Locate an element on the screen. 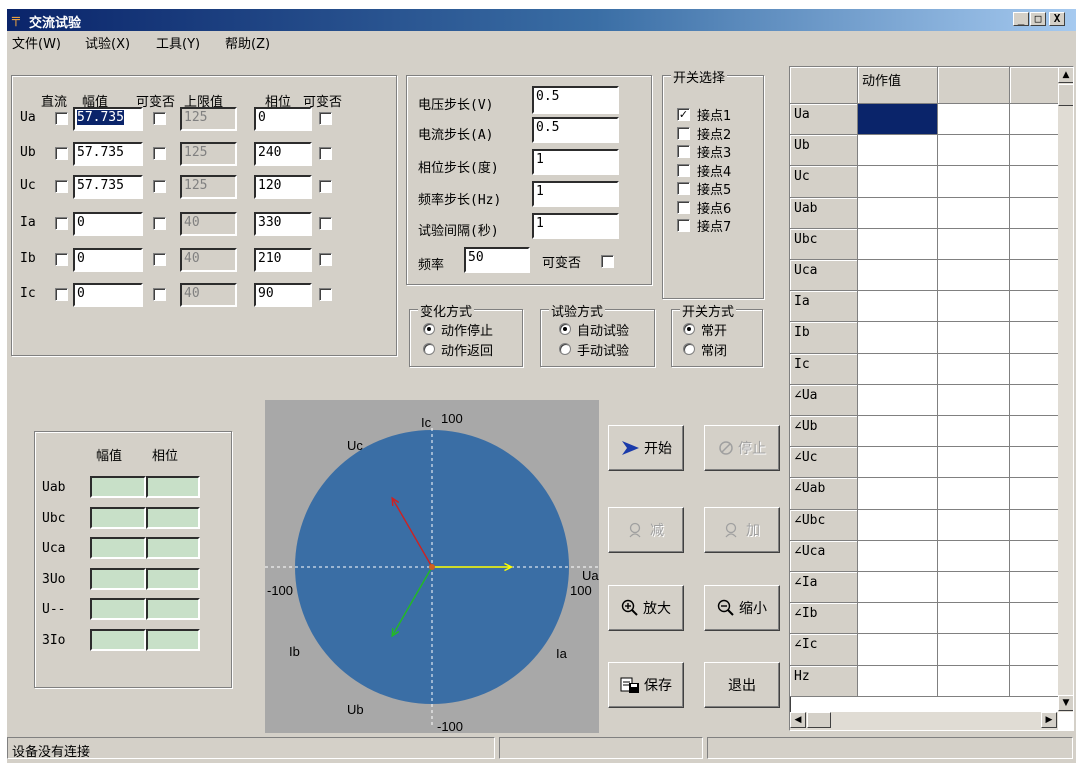 The image size is (1076, 763). switch-mode-open-radio is located at coordinates (689, 329).